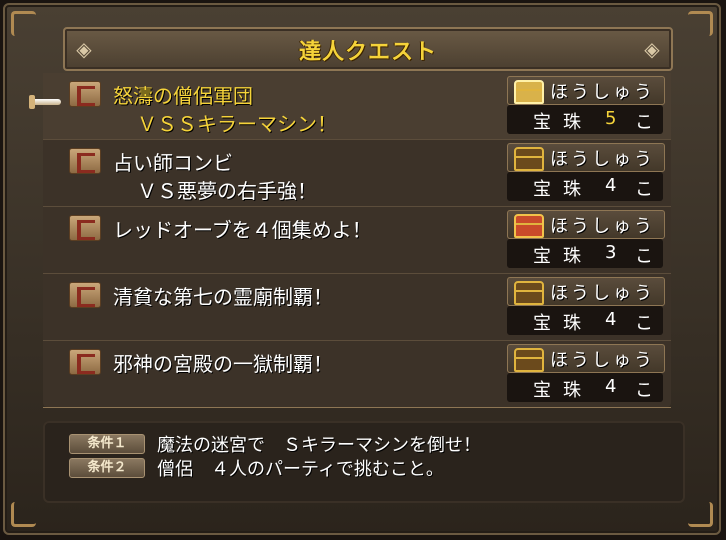  What do you see at coordinates (107, 468) in the screenshot?
I see `condition-badge: 条件２` at bounding box center [107, 468].